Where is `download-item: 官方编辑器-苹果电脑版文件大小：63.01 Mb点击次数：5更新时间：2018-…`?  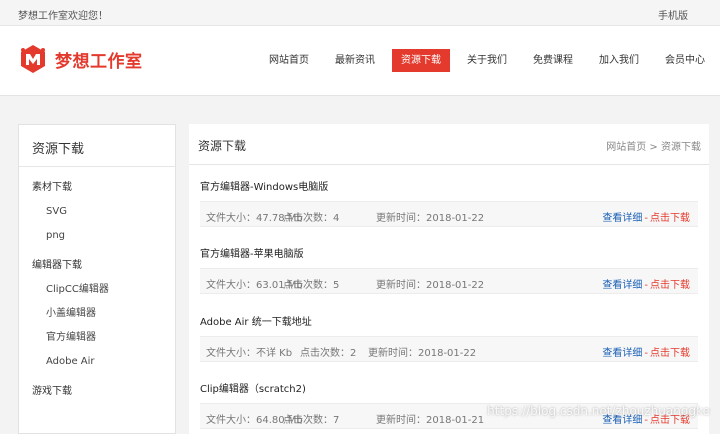 download-item: 官方编辑器-苹果电脑版文件大小：63.01 Mb点击次数：5更新时间：2018-… is located at coordinates (449, 271).